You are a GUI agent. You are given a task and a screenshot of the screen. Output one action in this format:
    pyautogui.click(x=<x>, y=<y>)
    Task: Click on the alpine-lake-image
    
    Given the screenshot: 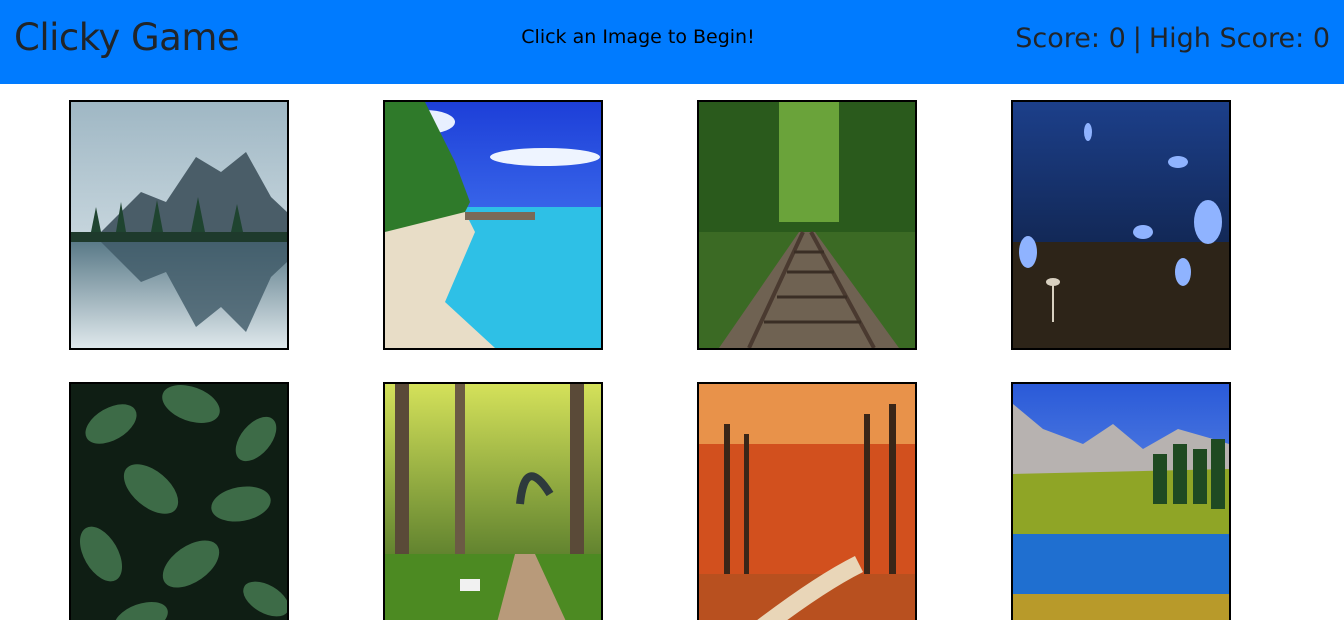 What is the action you would take?
    pyautogui.click(x=1121, y=501)
    